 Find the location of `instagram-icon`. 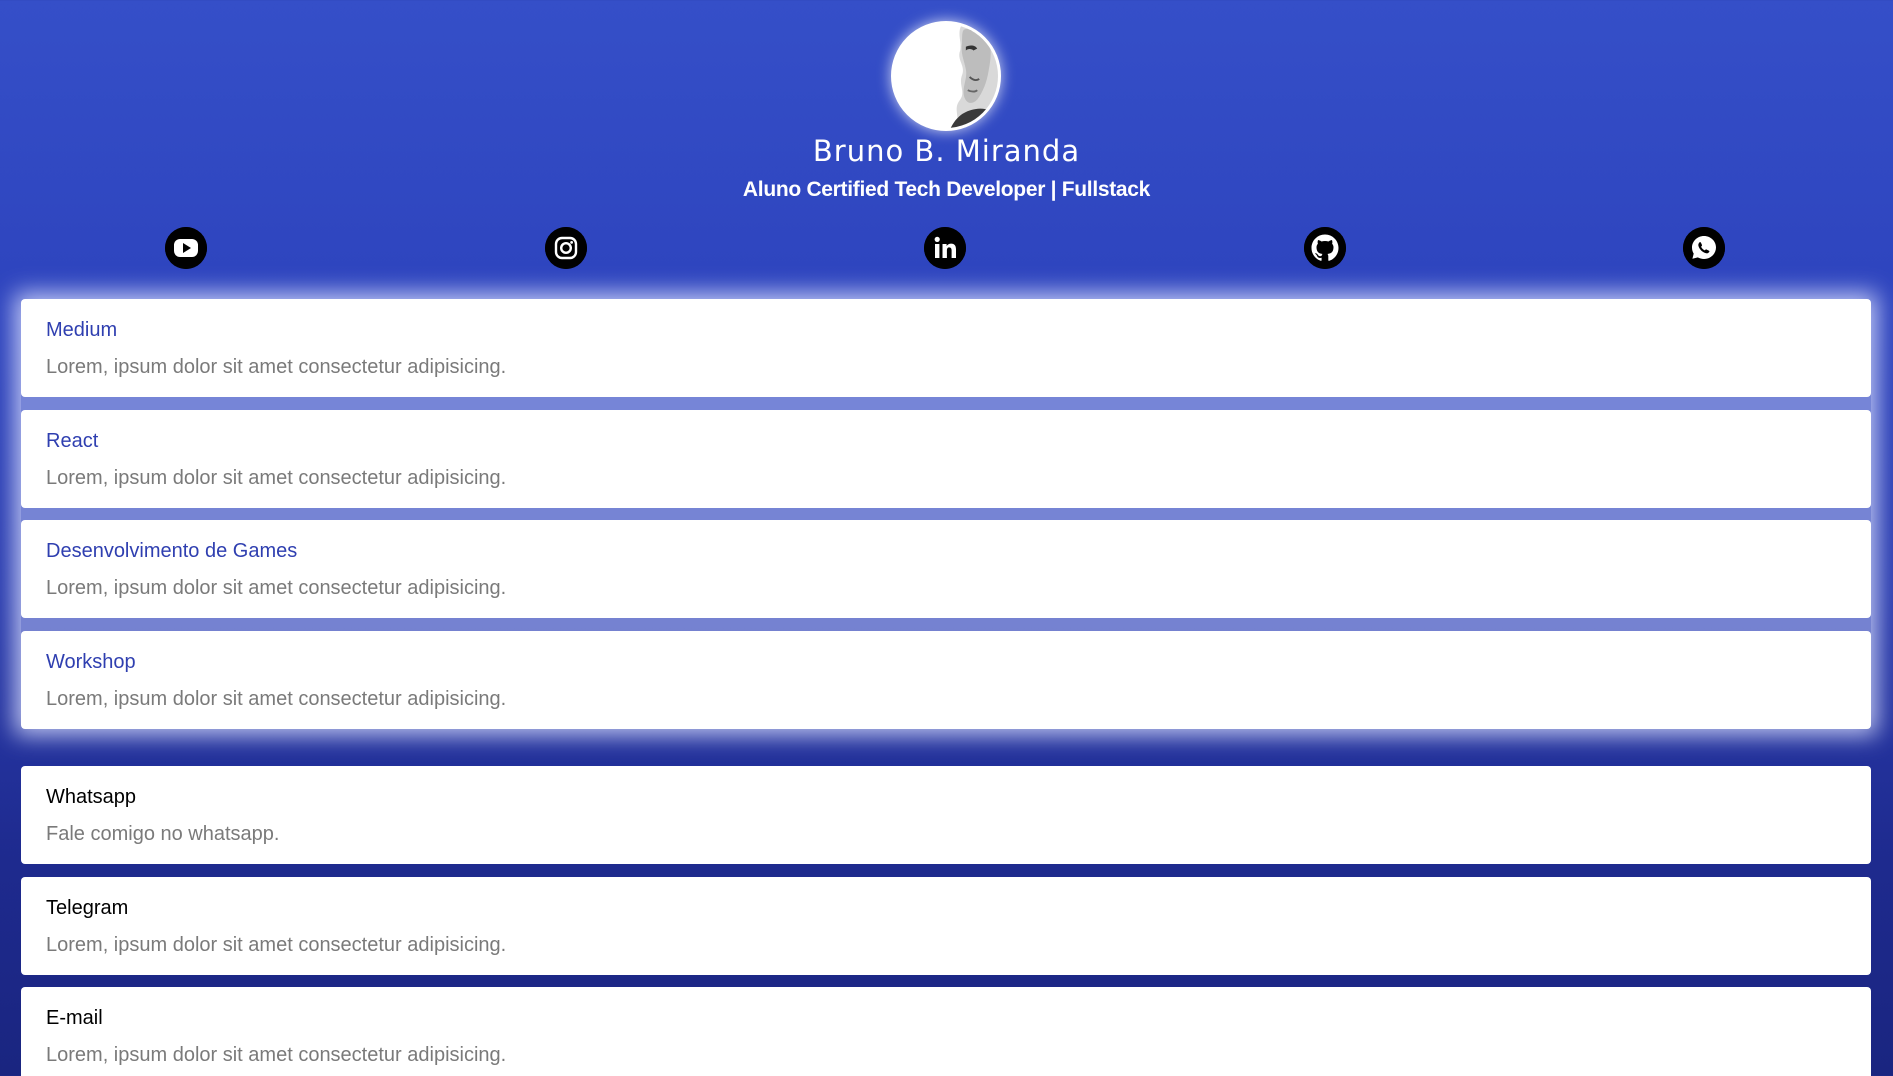

instagram-icon is located at coordinates (566, 248).